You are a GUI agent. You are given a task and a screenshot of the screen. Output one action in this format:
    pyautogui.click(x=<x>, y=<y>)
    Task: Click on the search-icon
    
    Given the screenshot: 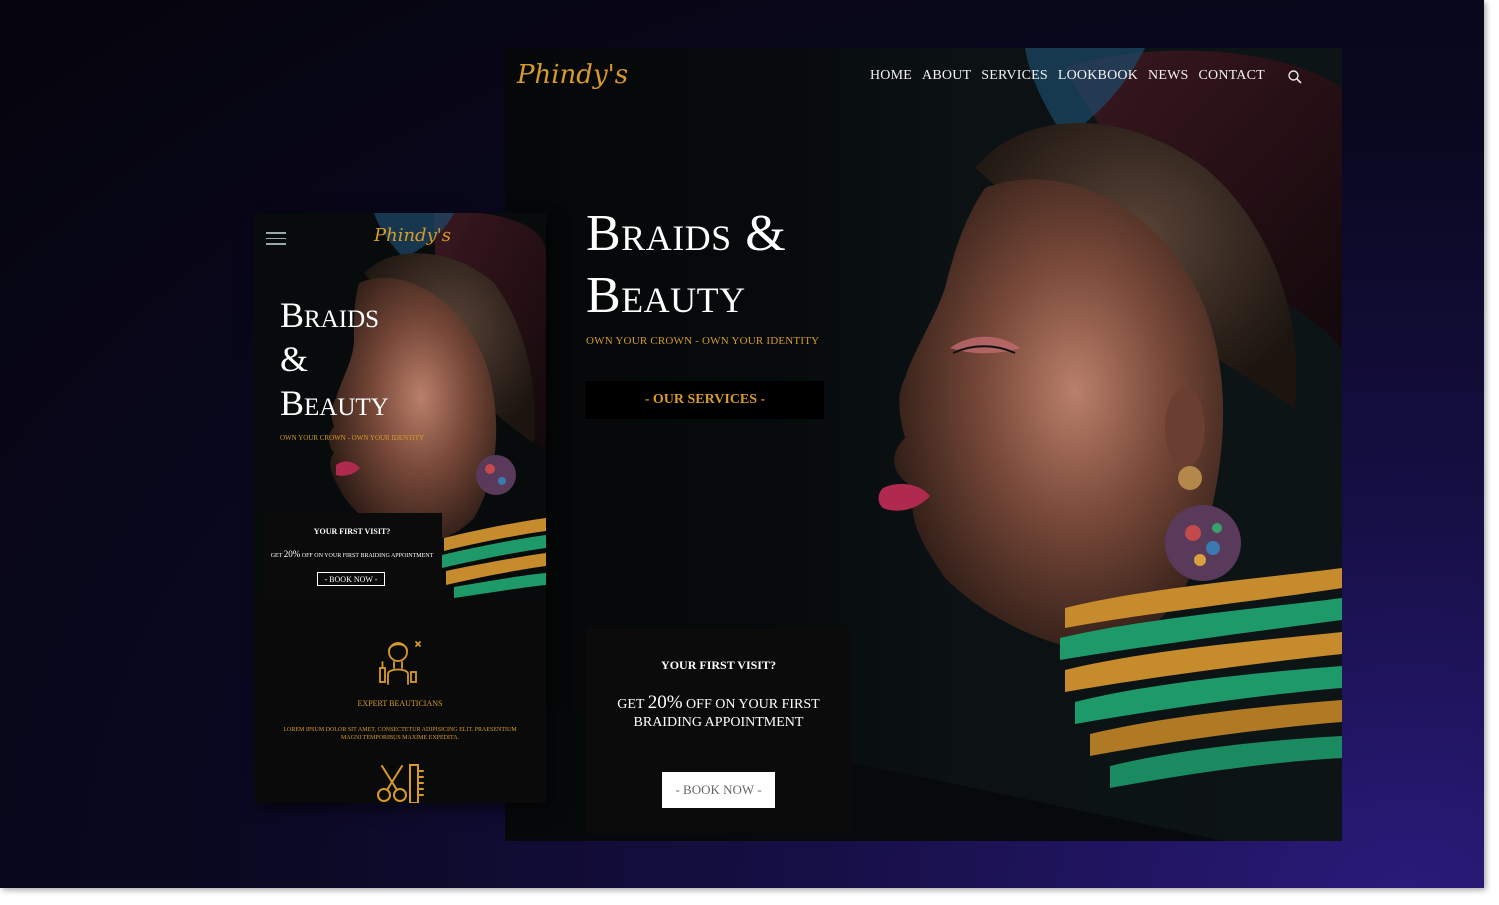 What is the action you would take?
    pyautogui.click(x=1295, y=77)
    